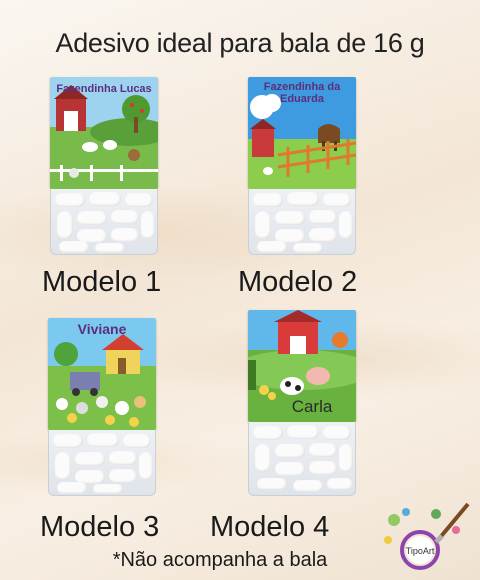  Describe the element at coordinates (302, 366) in the screenshot. I see `sticker-model-4: Carla` at that location.